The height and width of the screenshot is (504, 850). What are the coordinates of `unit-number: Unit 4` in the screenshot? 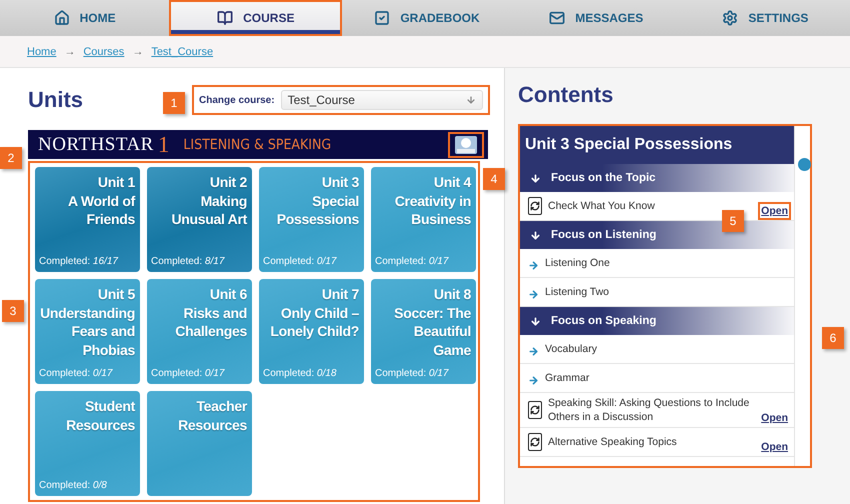 It's located at (452, 182).